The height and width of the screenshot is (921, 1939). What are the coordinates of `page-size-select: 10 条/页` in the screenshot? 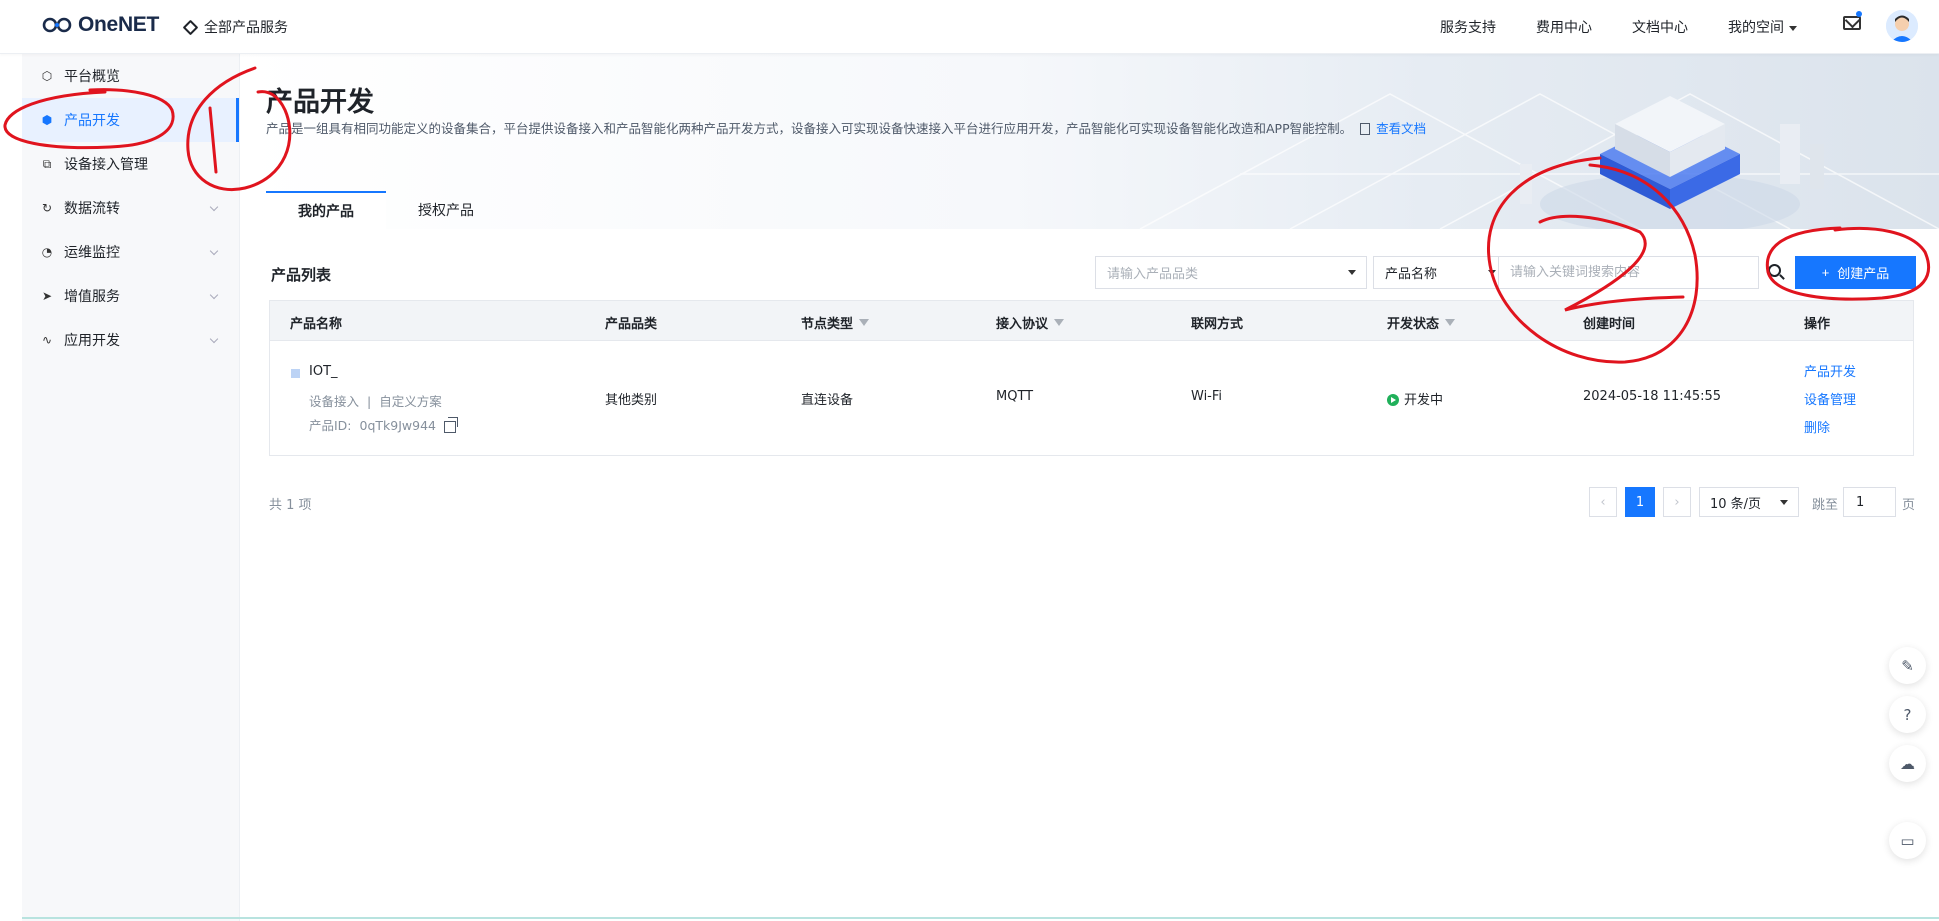 It's located at (1749, 502).